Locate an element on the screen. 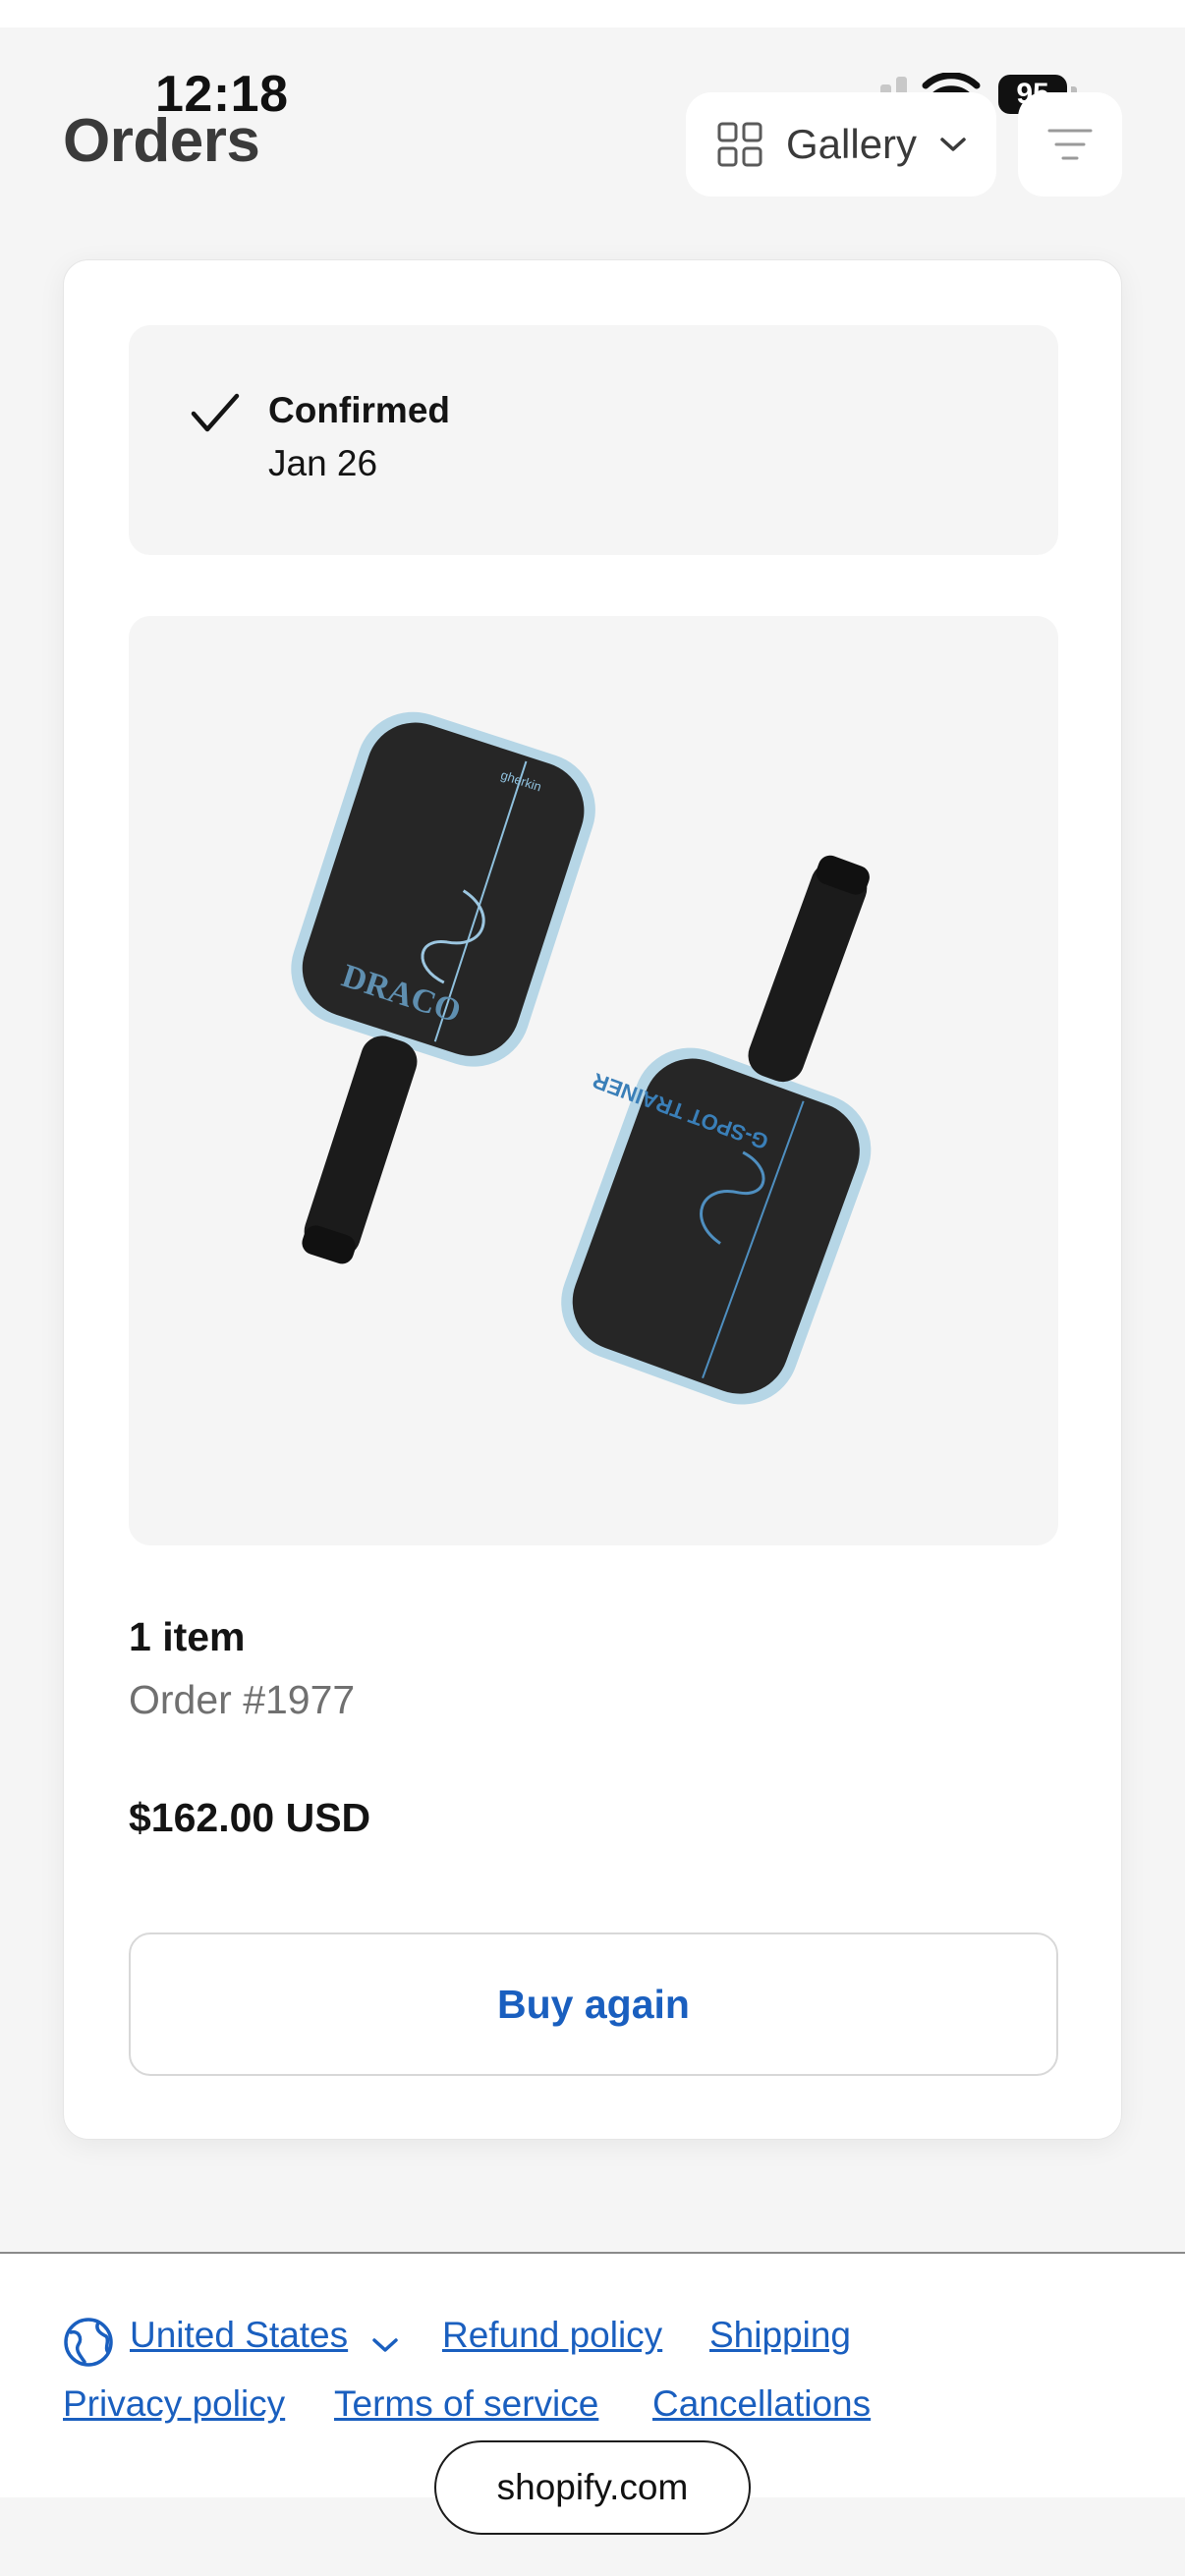 This screenshot has width=1185, height=2576. browser-url-pill: shopify.com is located at coordinates (592, 2487).